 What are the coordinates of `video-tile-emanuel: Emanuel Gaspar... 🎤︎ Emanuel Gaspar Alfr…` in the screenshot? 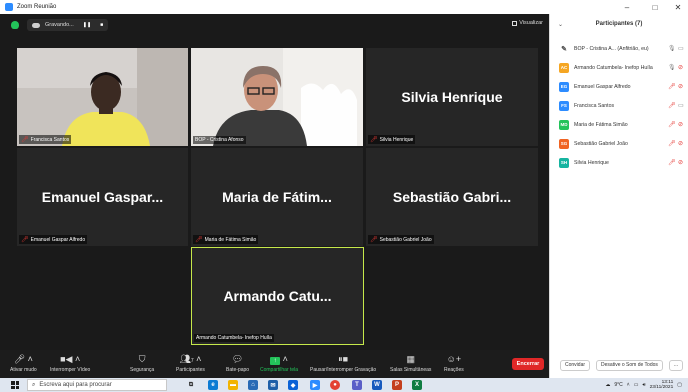 It's located at (102, 197).